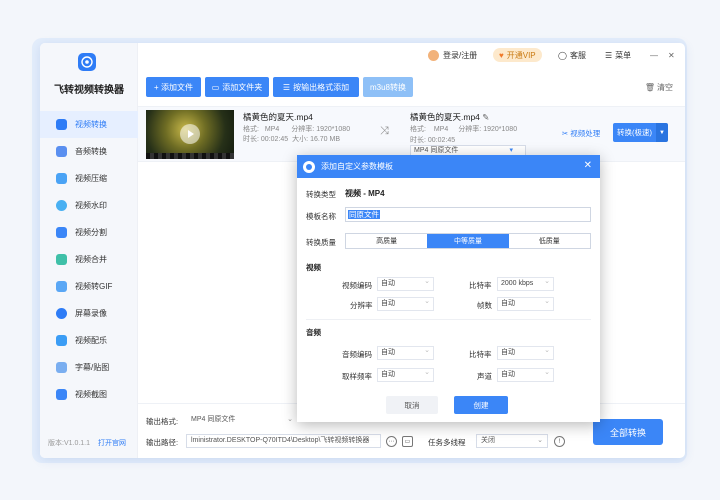  I want to click on support-button: ◯ 客服, so click(572, 55).